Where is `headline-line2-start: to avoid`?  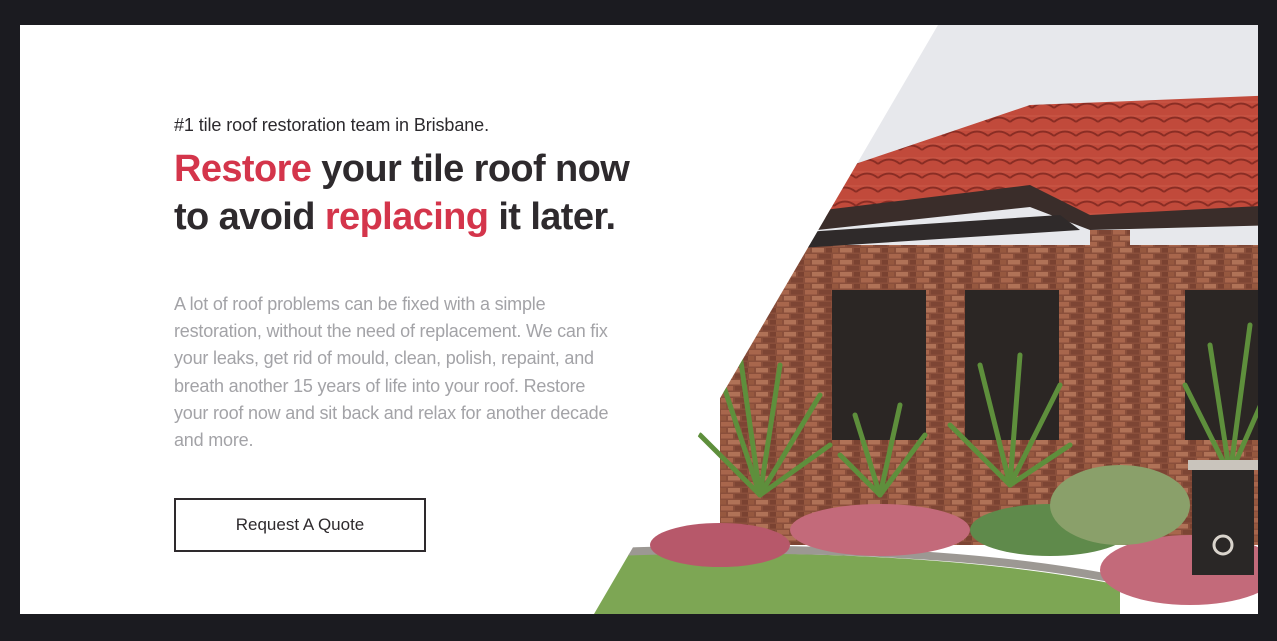 headline-line2-start: to avoid is located at coordinates (249, 217).